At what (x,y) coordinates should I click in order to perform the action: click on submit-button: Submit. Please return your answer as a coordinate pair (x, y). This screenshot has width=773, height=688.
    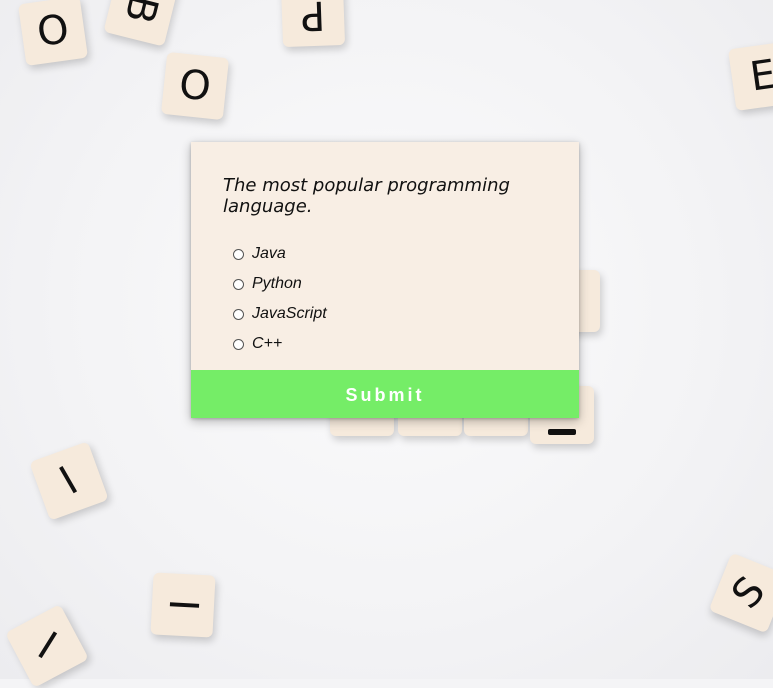
    Looking at the image, I should click on (385, 394).